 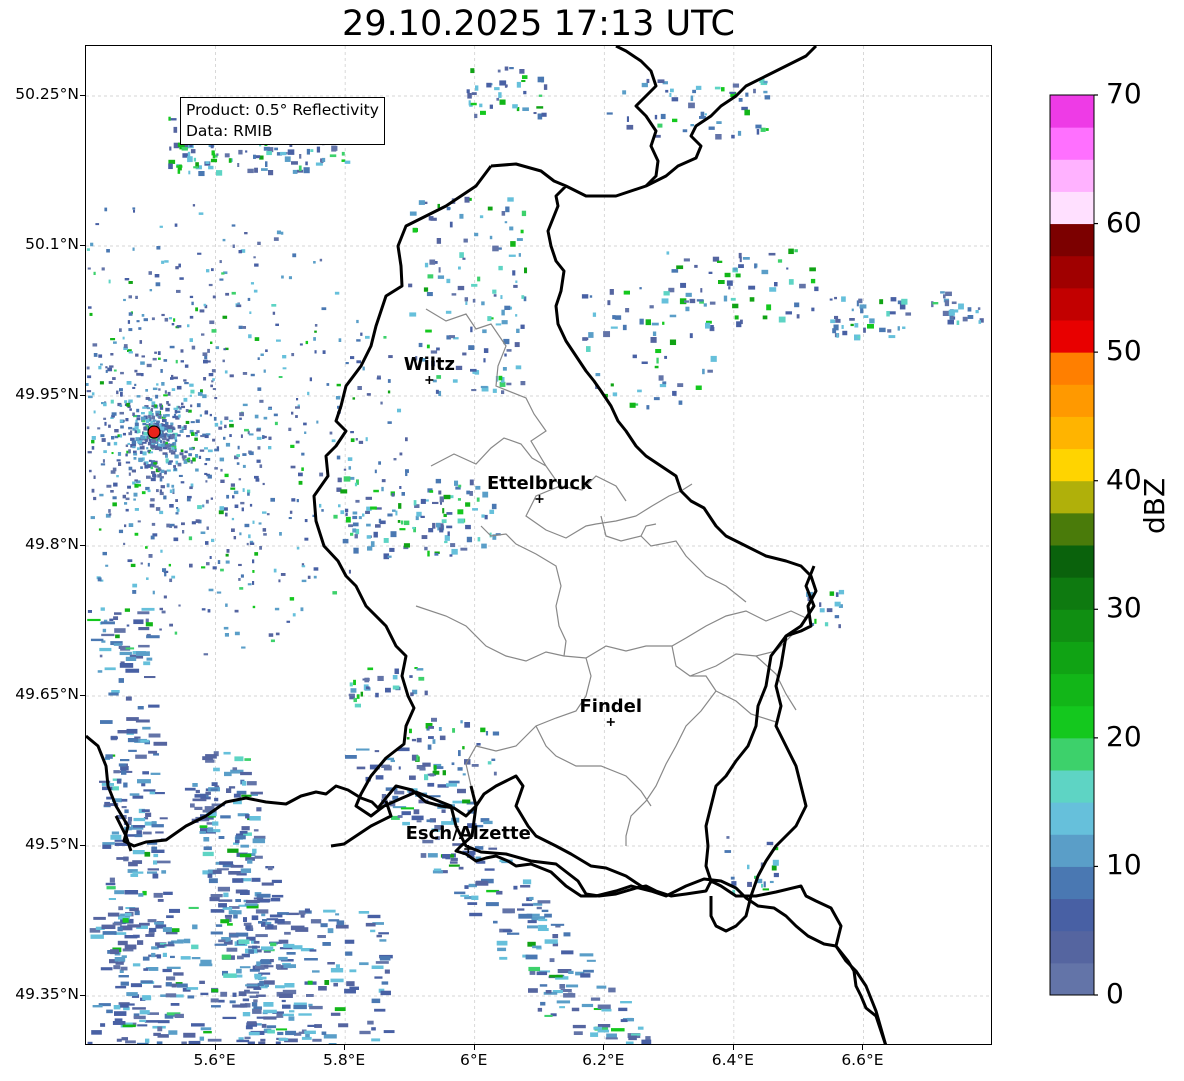 I want to click on colorbar-tick-label: 30, so click(x=1124, y=608).